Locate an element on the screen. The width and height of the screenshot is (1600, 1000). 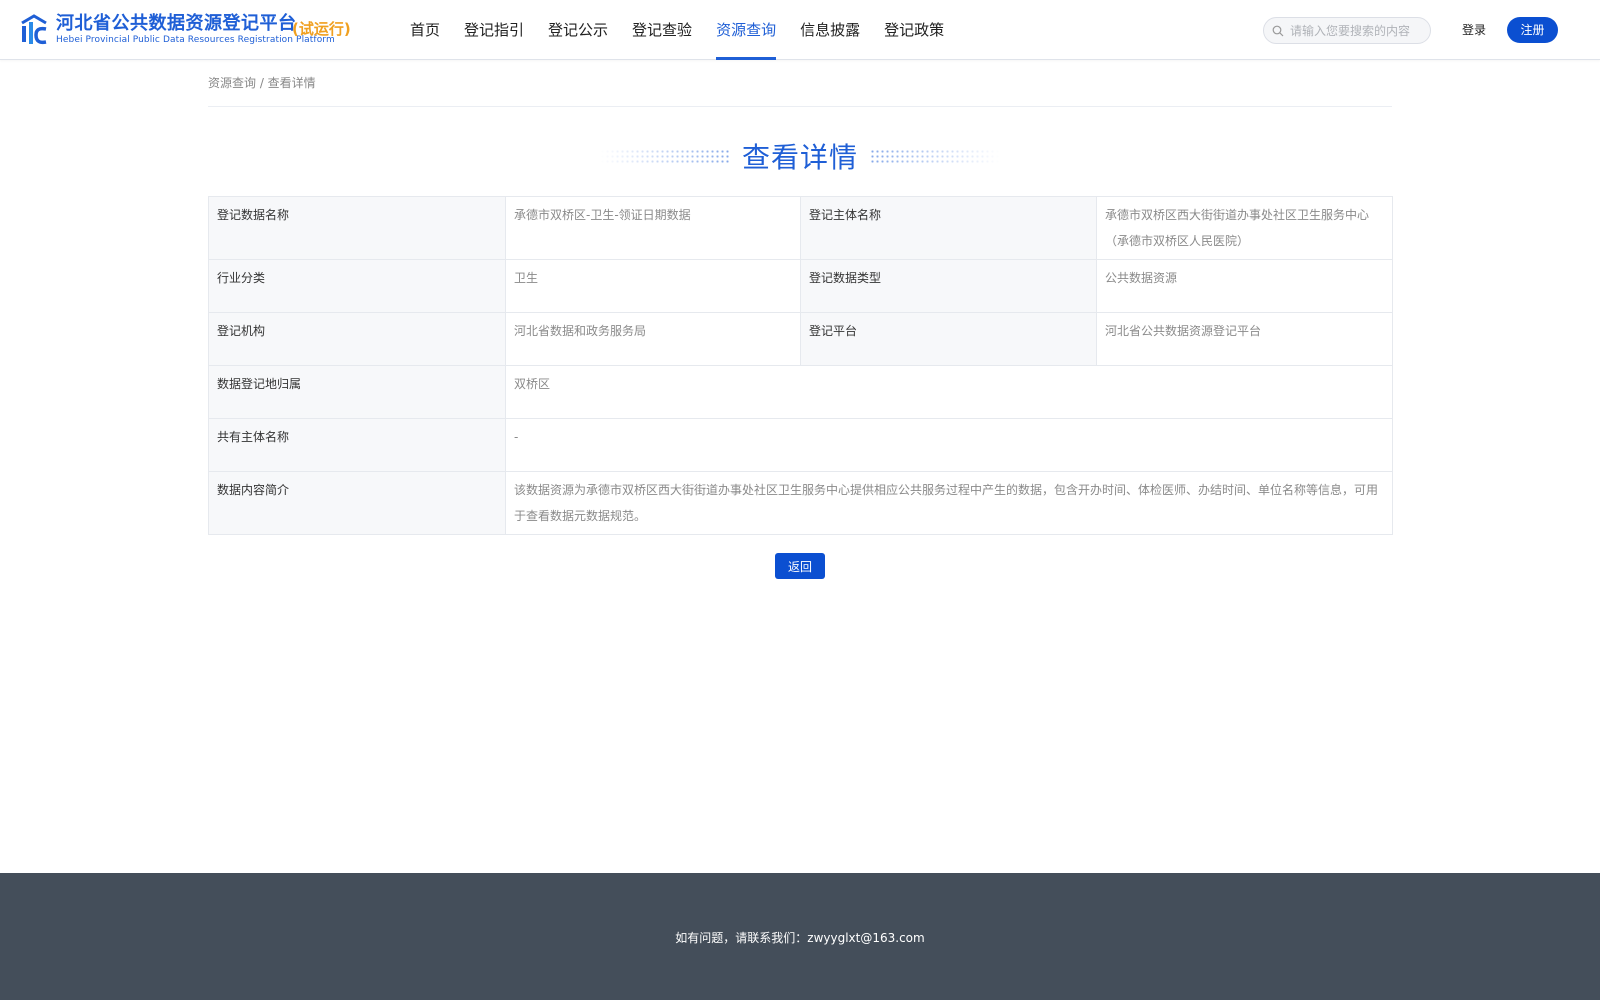
field-label: 登记数据类型 is located at coordinates (948, 286).